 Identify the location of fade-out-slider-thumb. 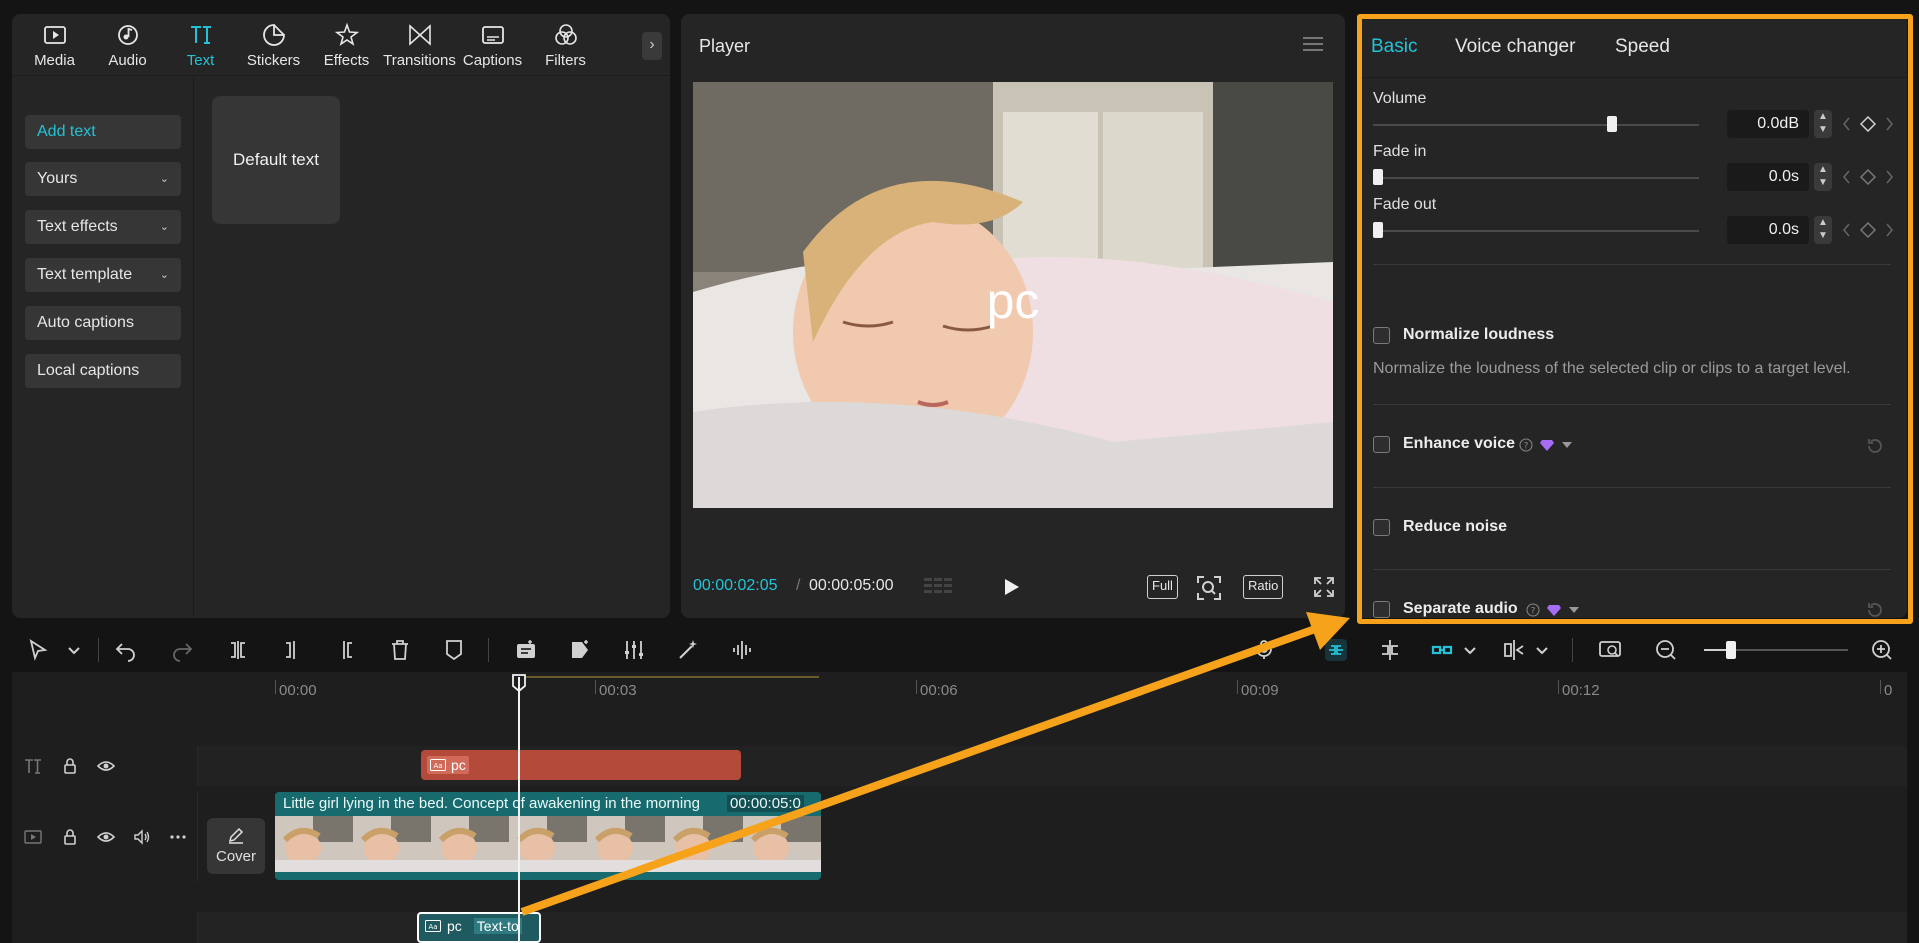
(1378, 230).